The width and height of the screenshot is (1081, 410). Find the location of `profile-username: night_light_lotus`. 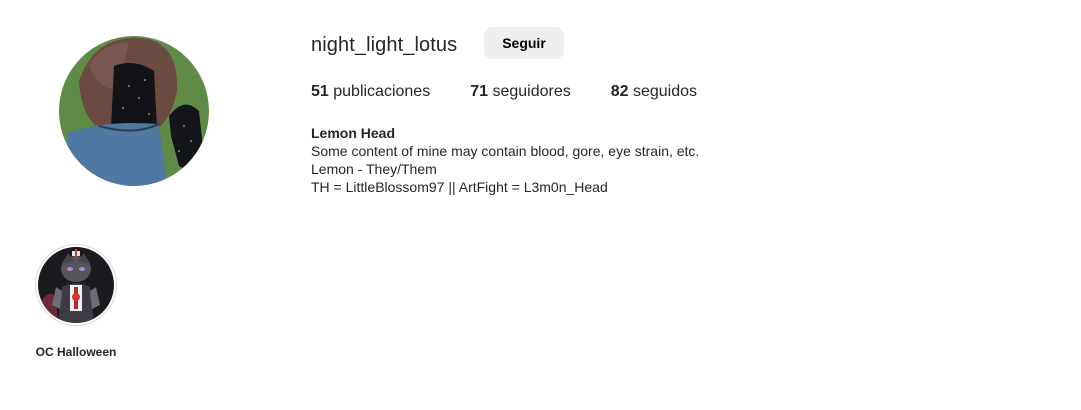

profile-username: night_light_lotus is located at coordinates (384, 45).